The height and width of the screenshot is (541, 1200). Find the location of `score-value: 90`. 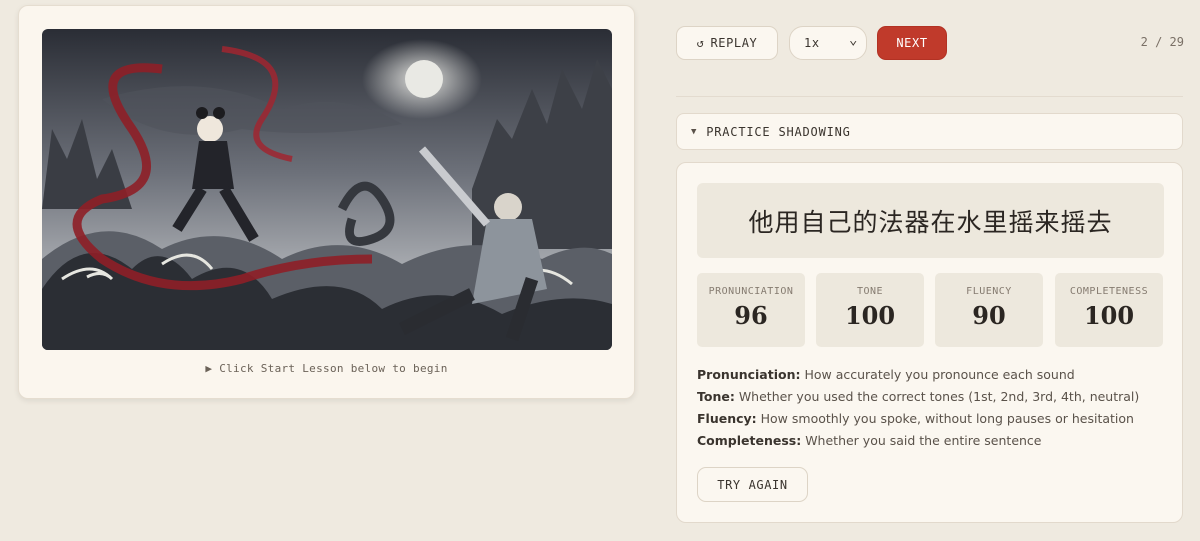

score-value: 90 is located at coordinates (989, 315).